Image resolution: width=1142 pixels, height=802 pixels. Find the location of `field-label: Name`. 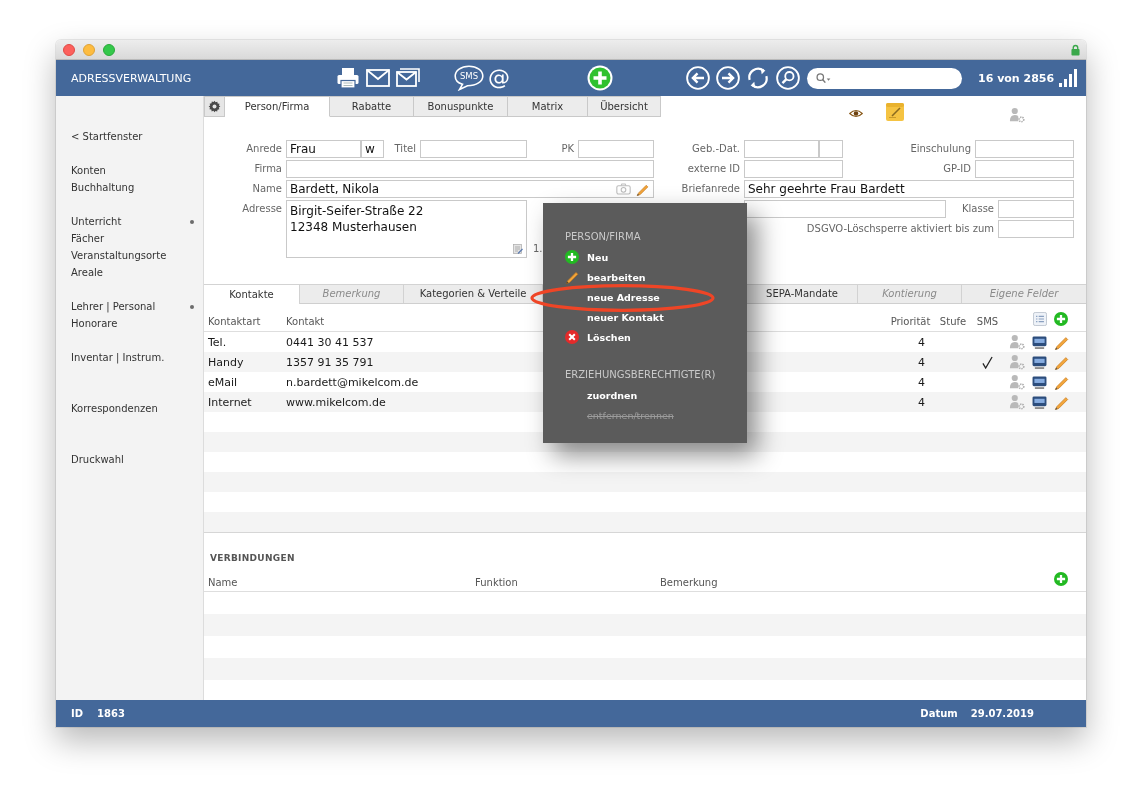

field-label: Name is located at coordinates (267, 189).